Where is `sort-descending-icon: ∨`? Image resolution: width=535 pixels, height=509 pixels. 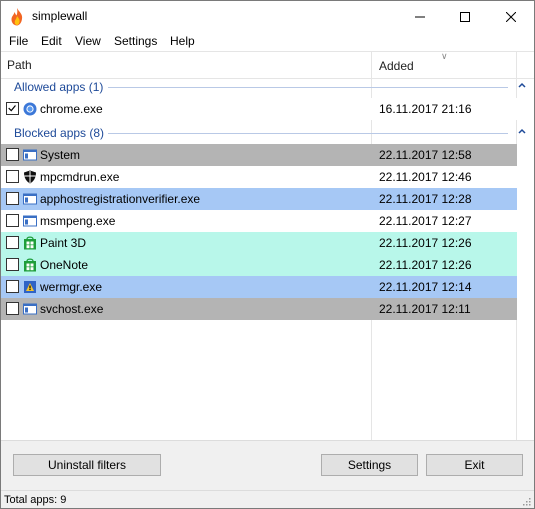 sort-descending-icon: ∨ is located at coordinates (444, 56).